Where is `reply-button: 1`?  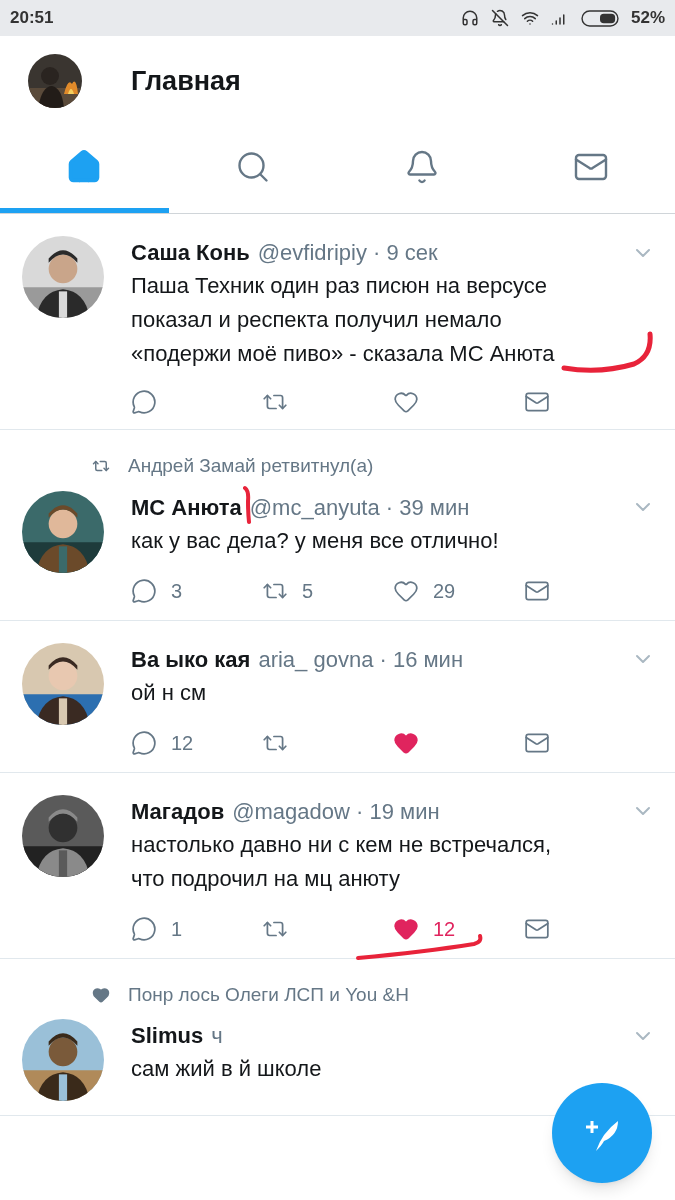
reply-button: 1 is located at coordinates (157, 928).